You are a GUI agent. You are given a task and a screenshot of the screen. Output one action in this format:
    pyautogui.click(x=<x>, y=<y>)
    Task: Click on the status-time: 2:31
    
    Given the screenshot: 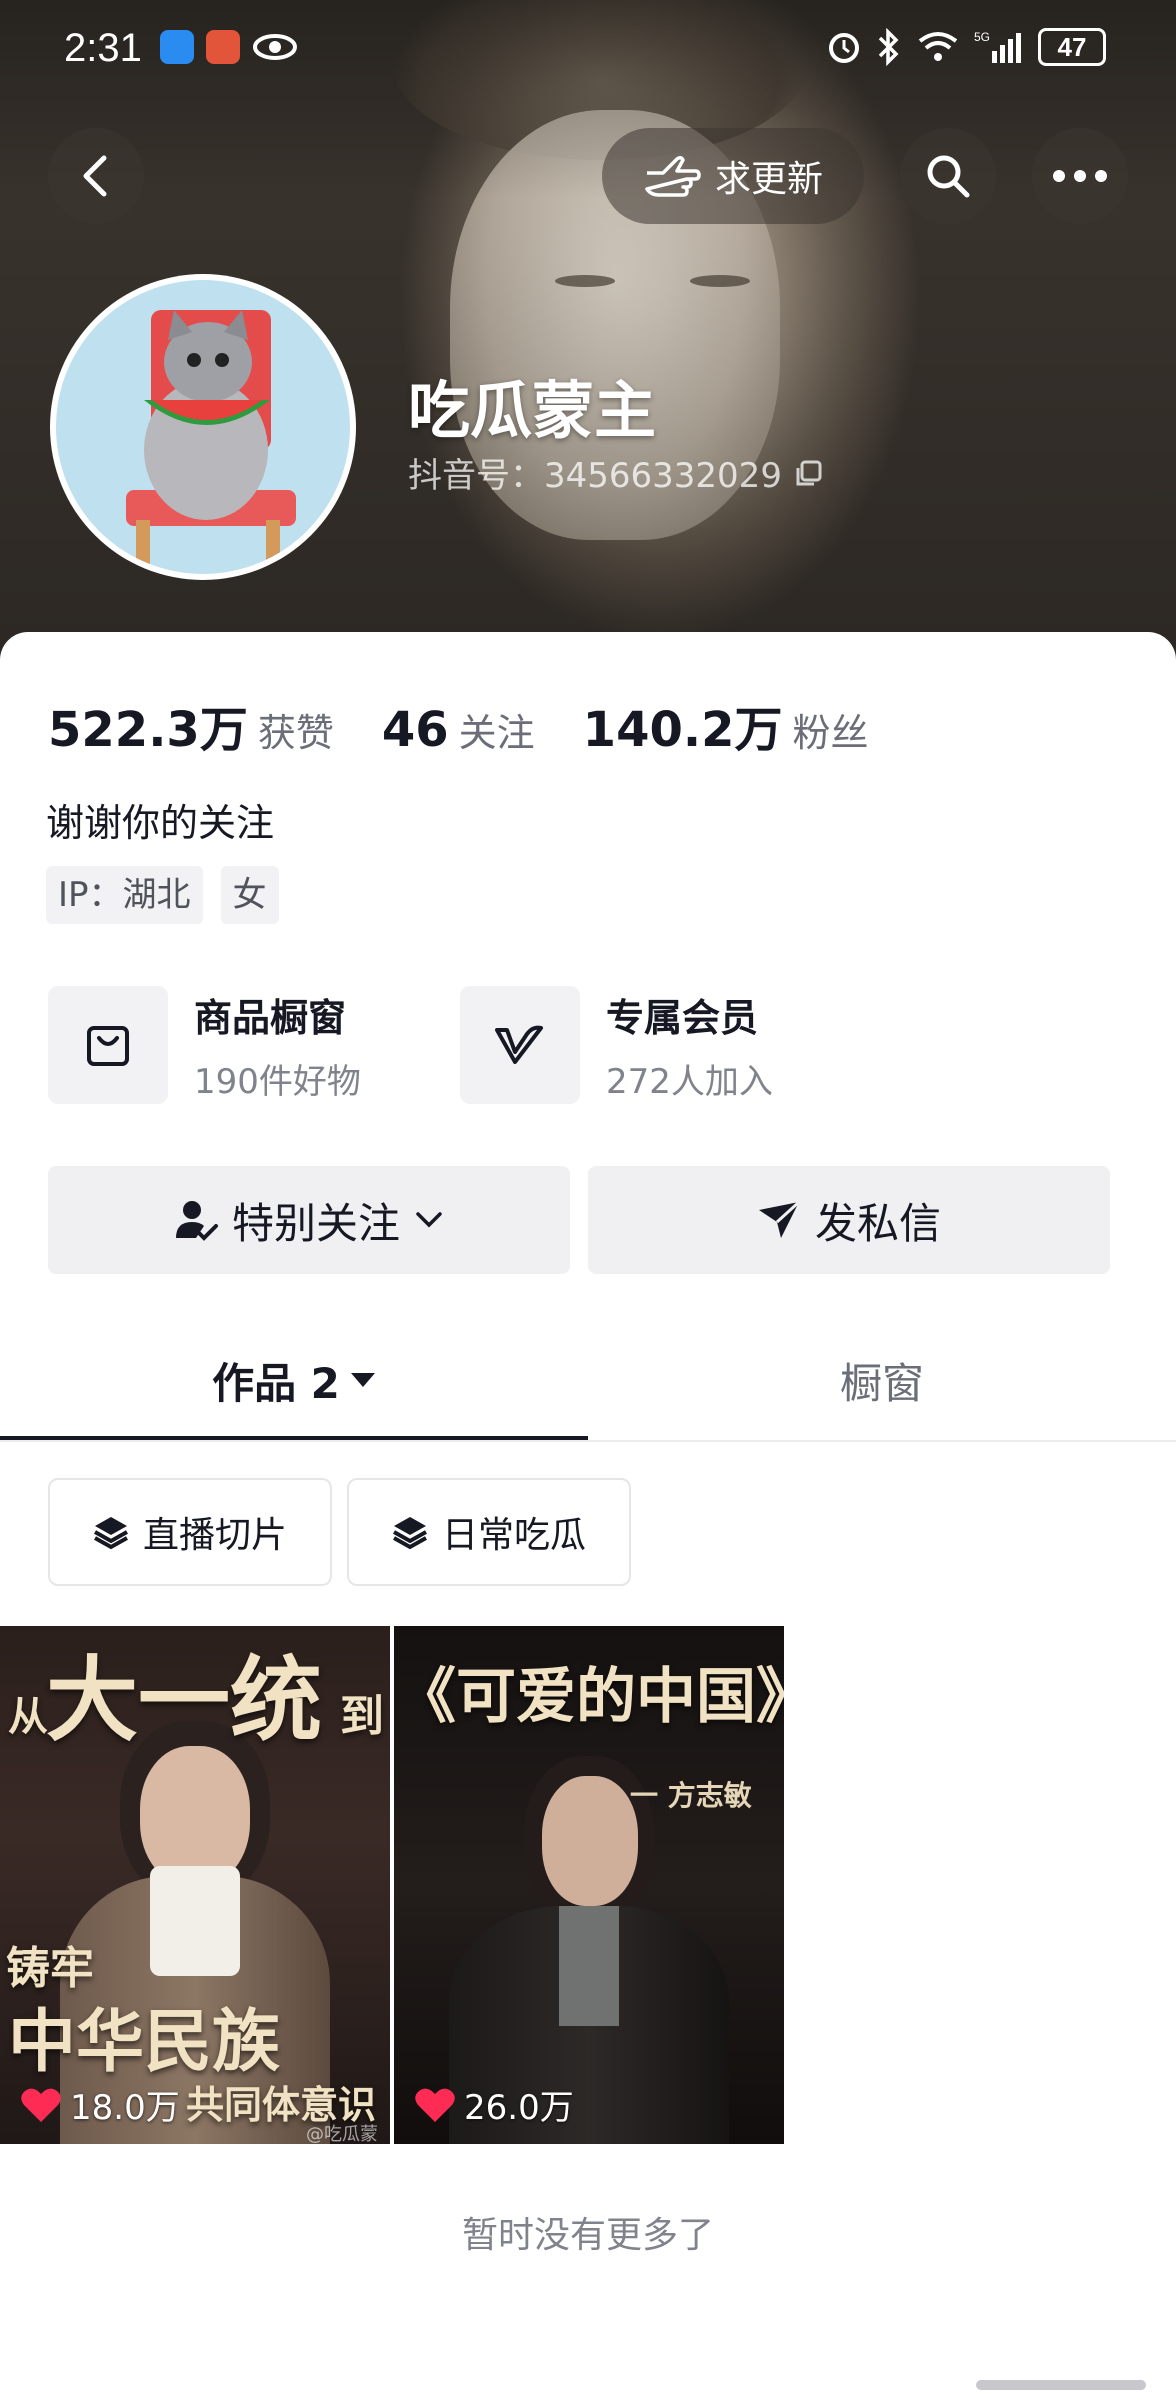 What is the action you would take?
    pyautogui.click(x=103, y=48)
    